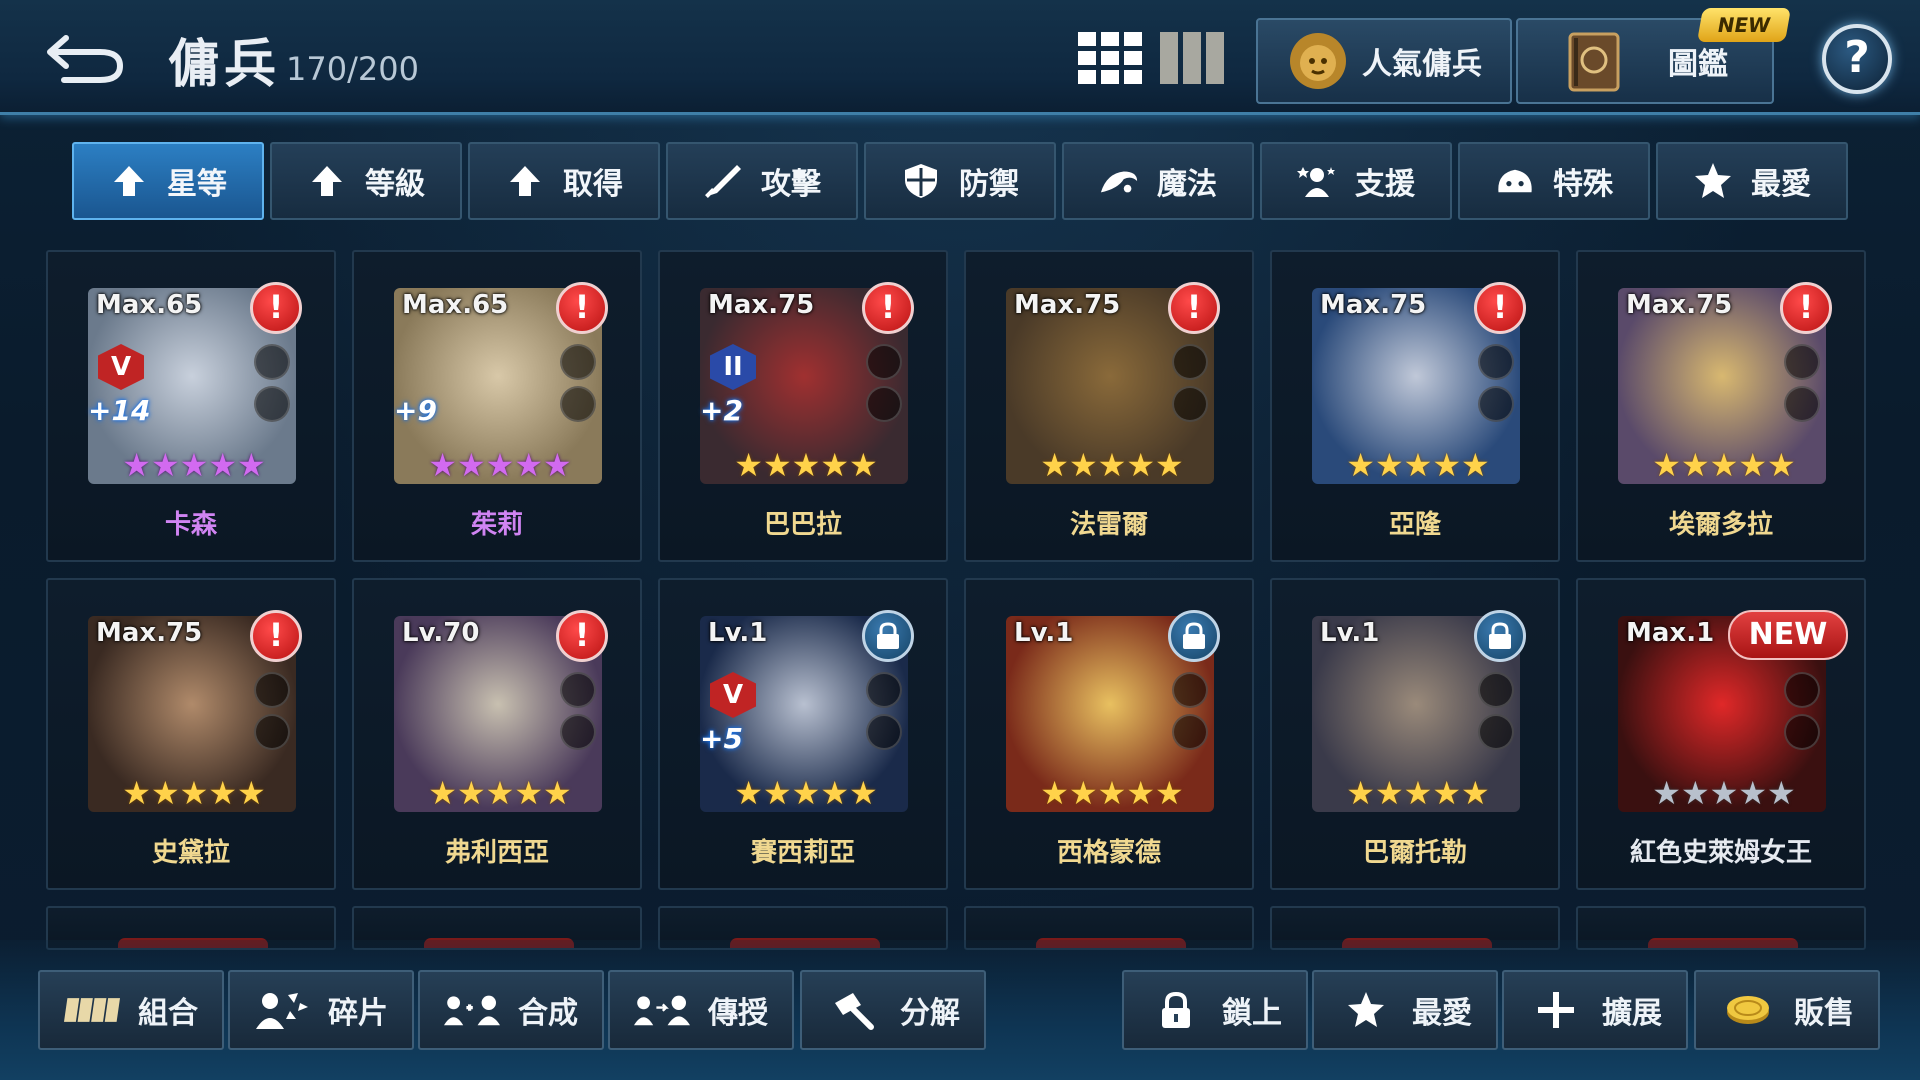 The height and width of the screenshot is (1080, 1920). I want to click on back-button, so click(86, 55).